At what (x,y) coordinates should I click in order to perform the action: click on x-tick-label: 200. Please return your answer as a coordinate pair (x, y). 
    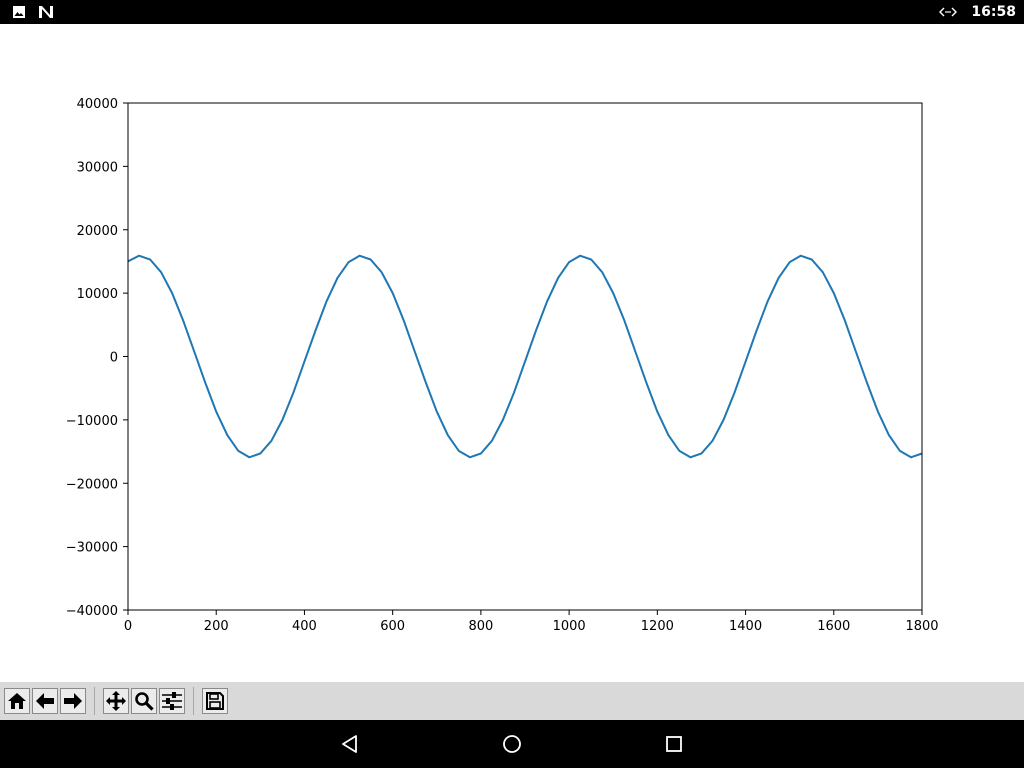
    Looking at the image, I should click on (216, 626).